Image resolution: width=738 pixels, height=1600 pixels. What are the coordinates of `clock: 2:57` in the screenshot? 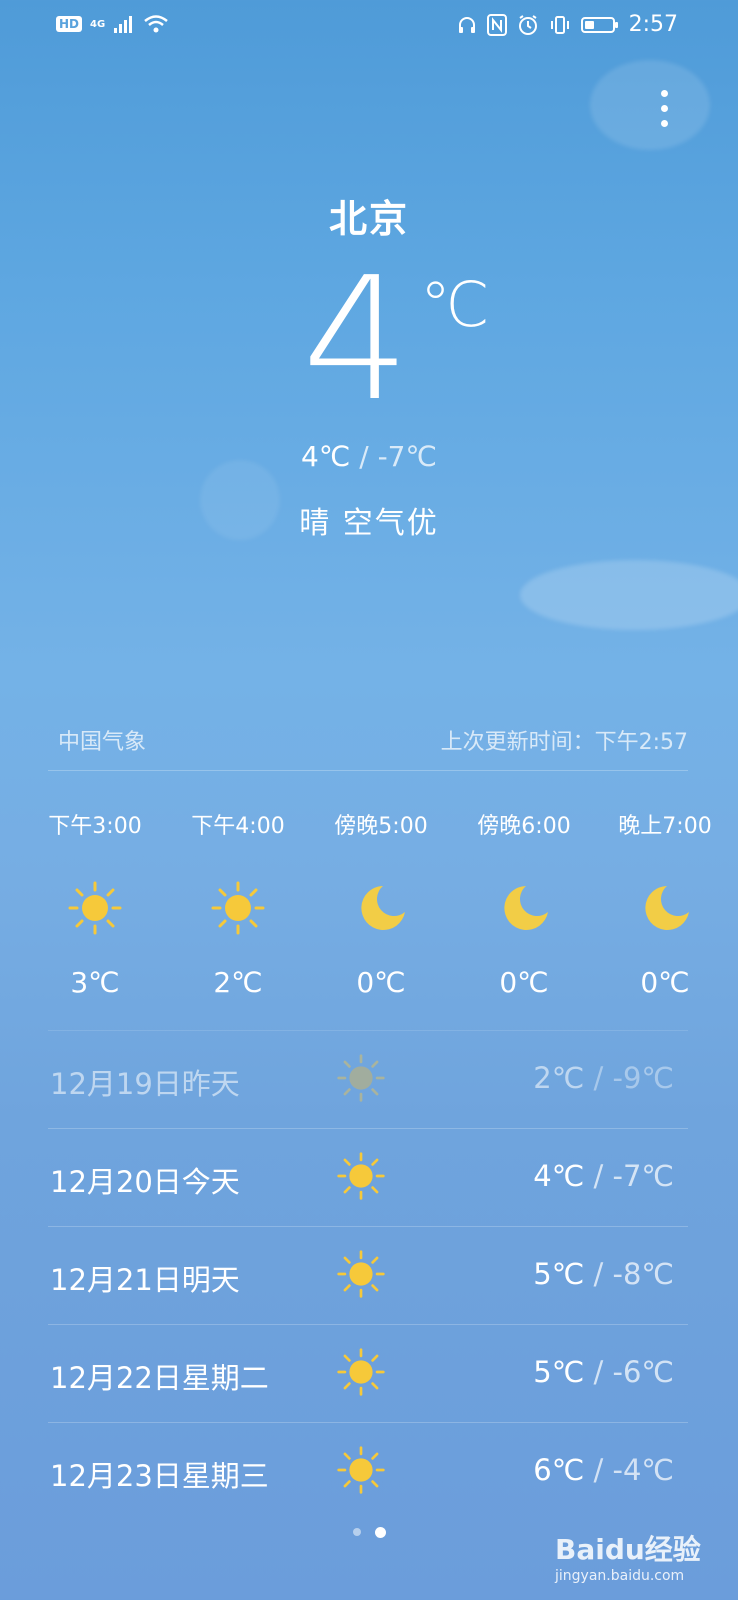 It's located at (653, 24).